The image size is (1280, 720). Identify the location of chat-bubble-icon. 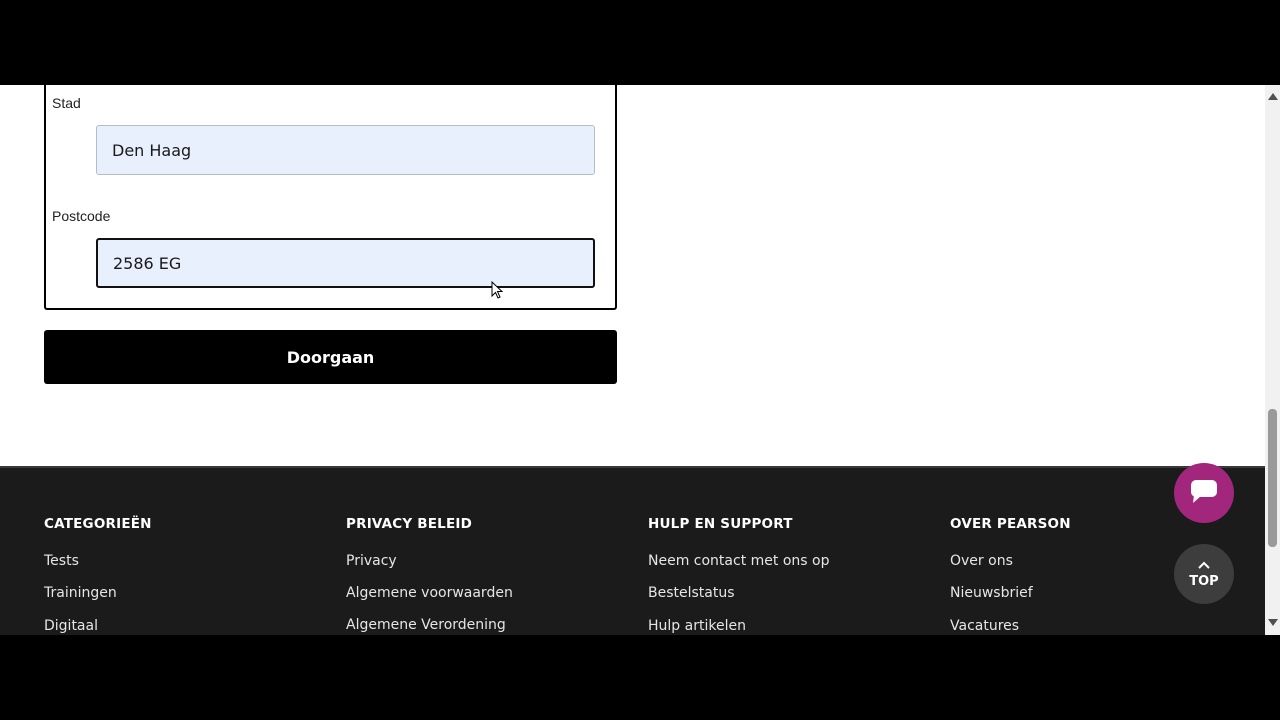
(1204, 493).